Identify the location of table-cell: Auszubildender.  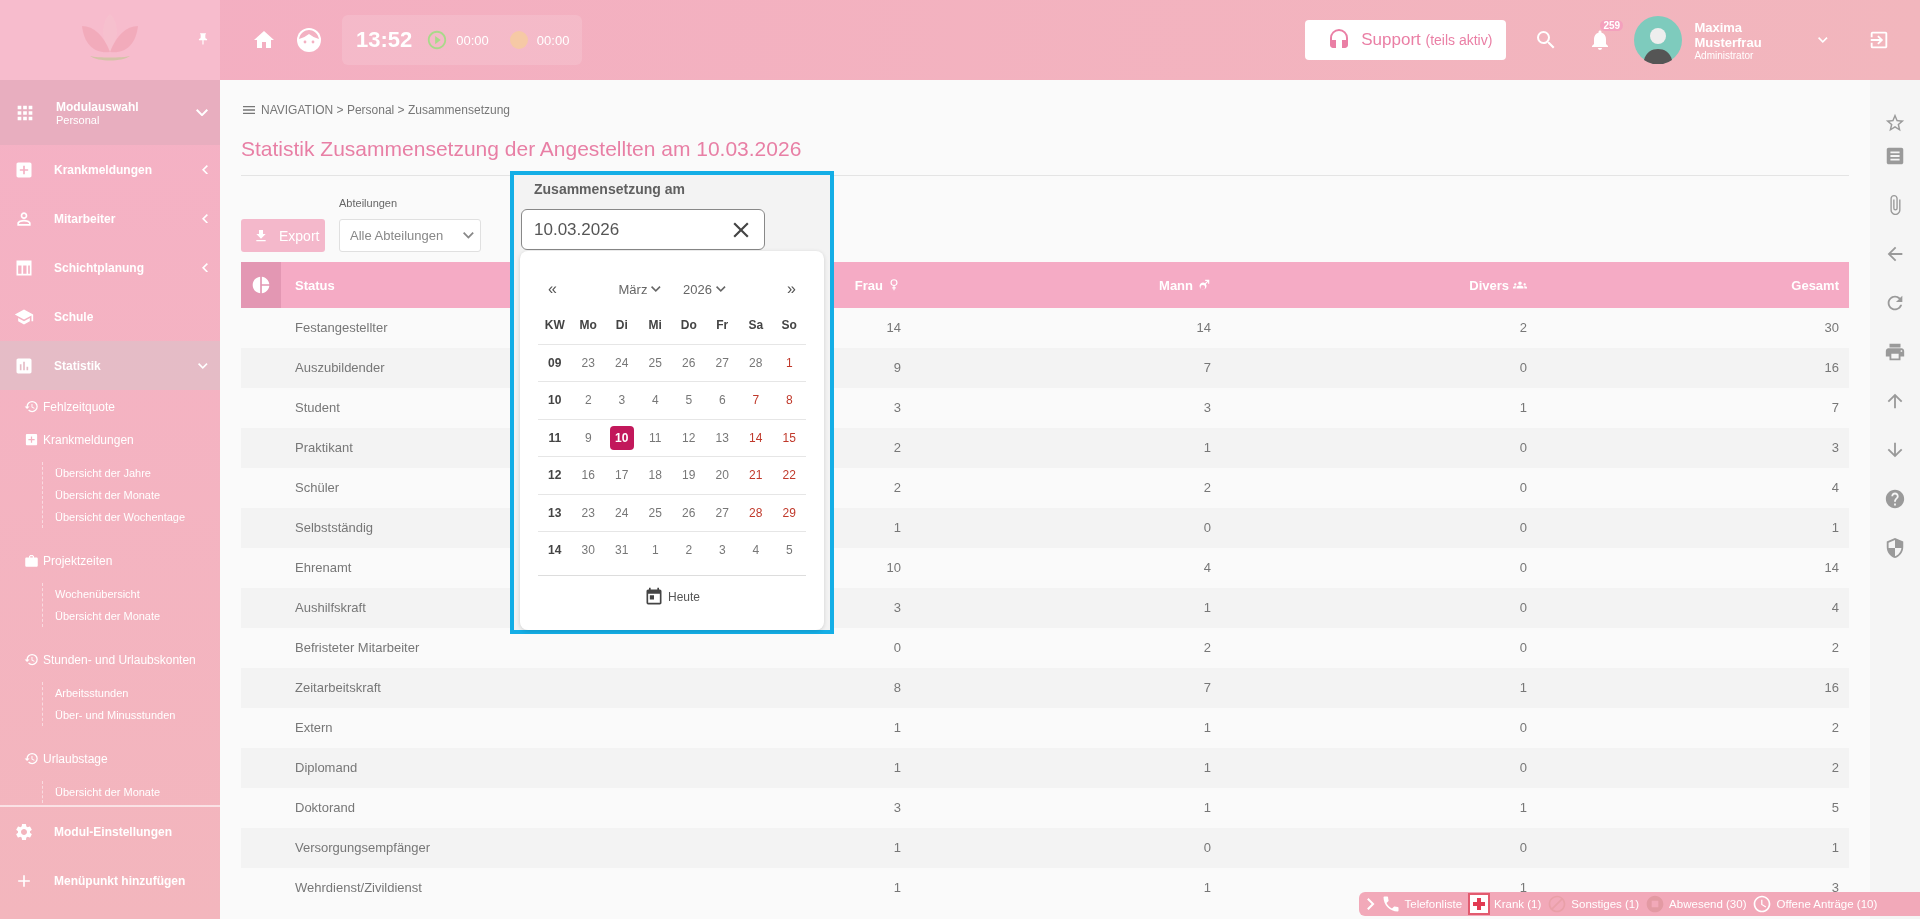
(340, 368).